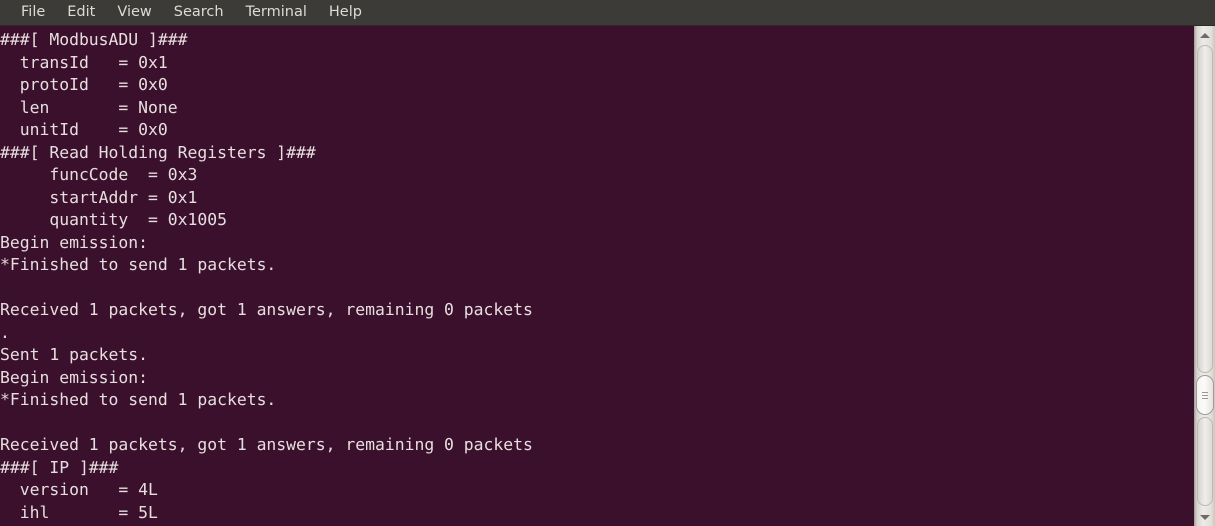  I want to click on scroll-up-button, so click(1205, 35).